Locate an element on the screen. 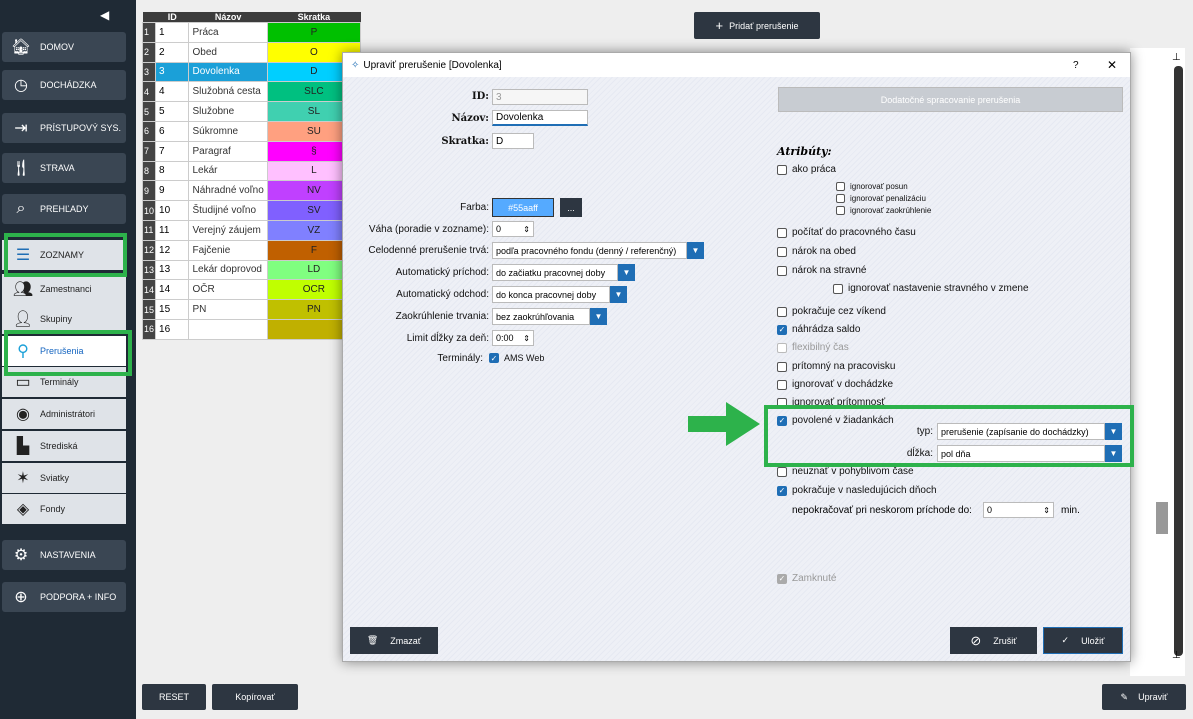  table-row: 1 1 Práca P is located at coordinates (251, 32).